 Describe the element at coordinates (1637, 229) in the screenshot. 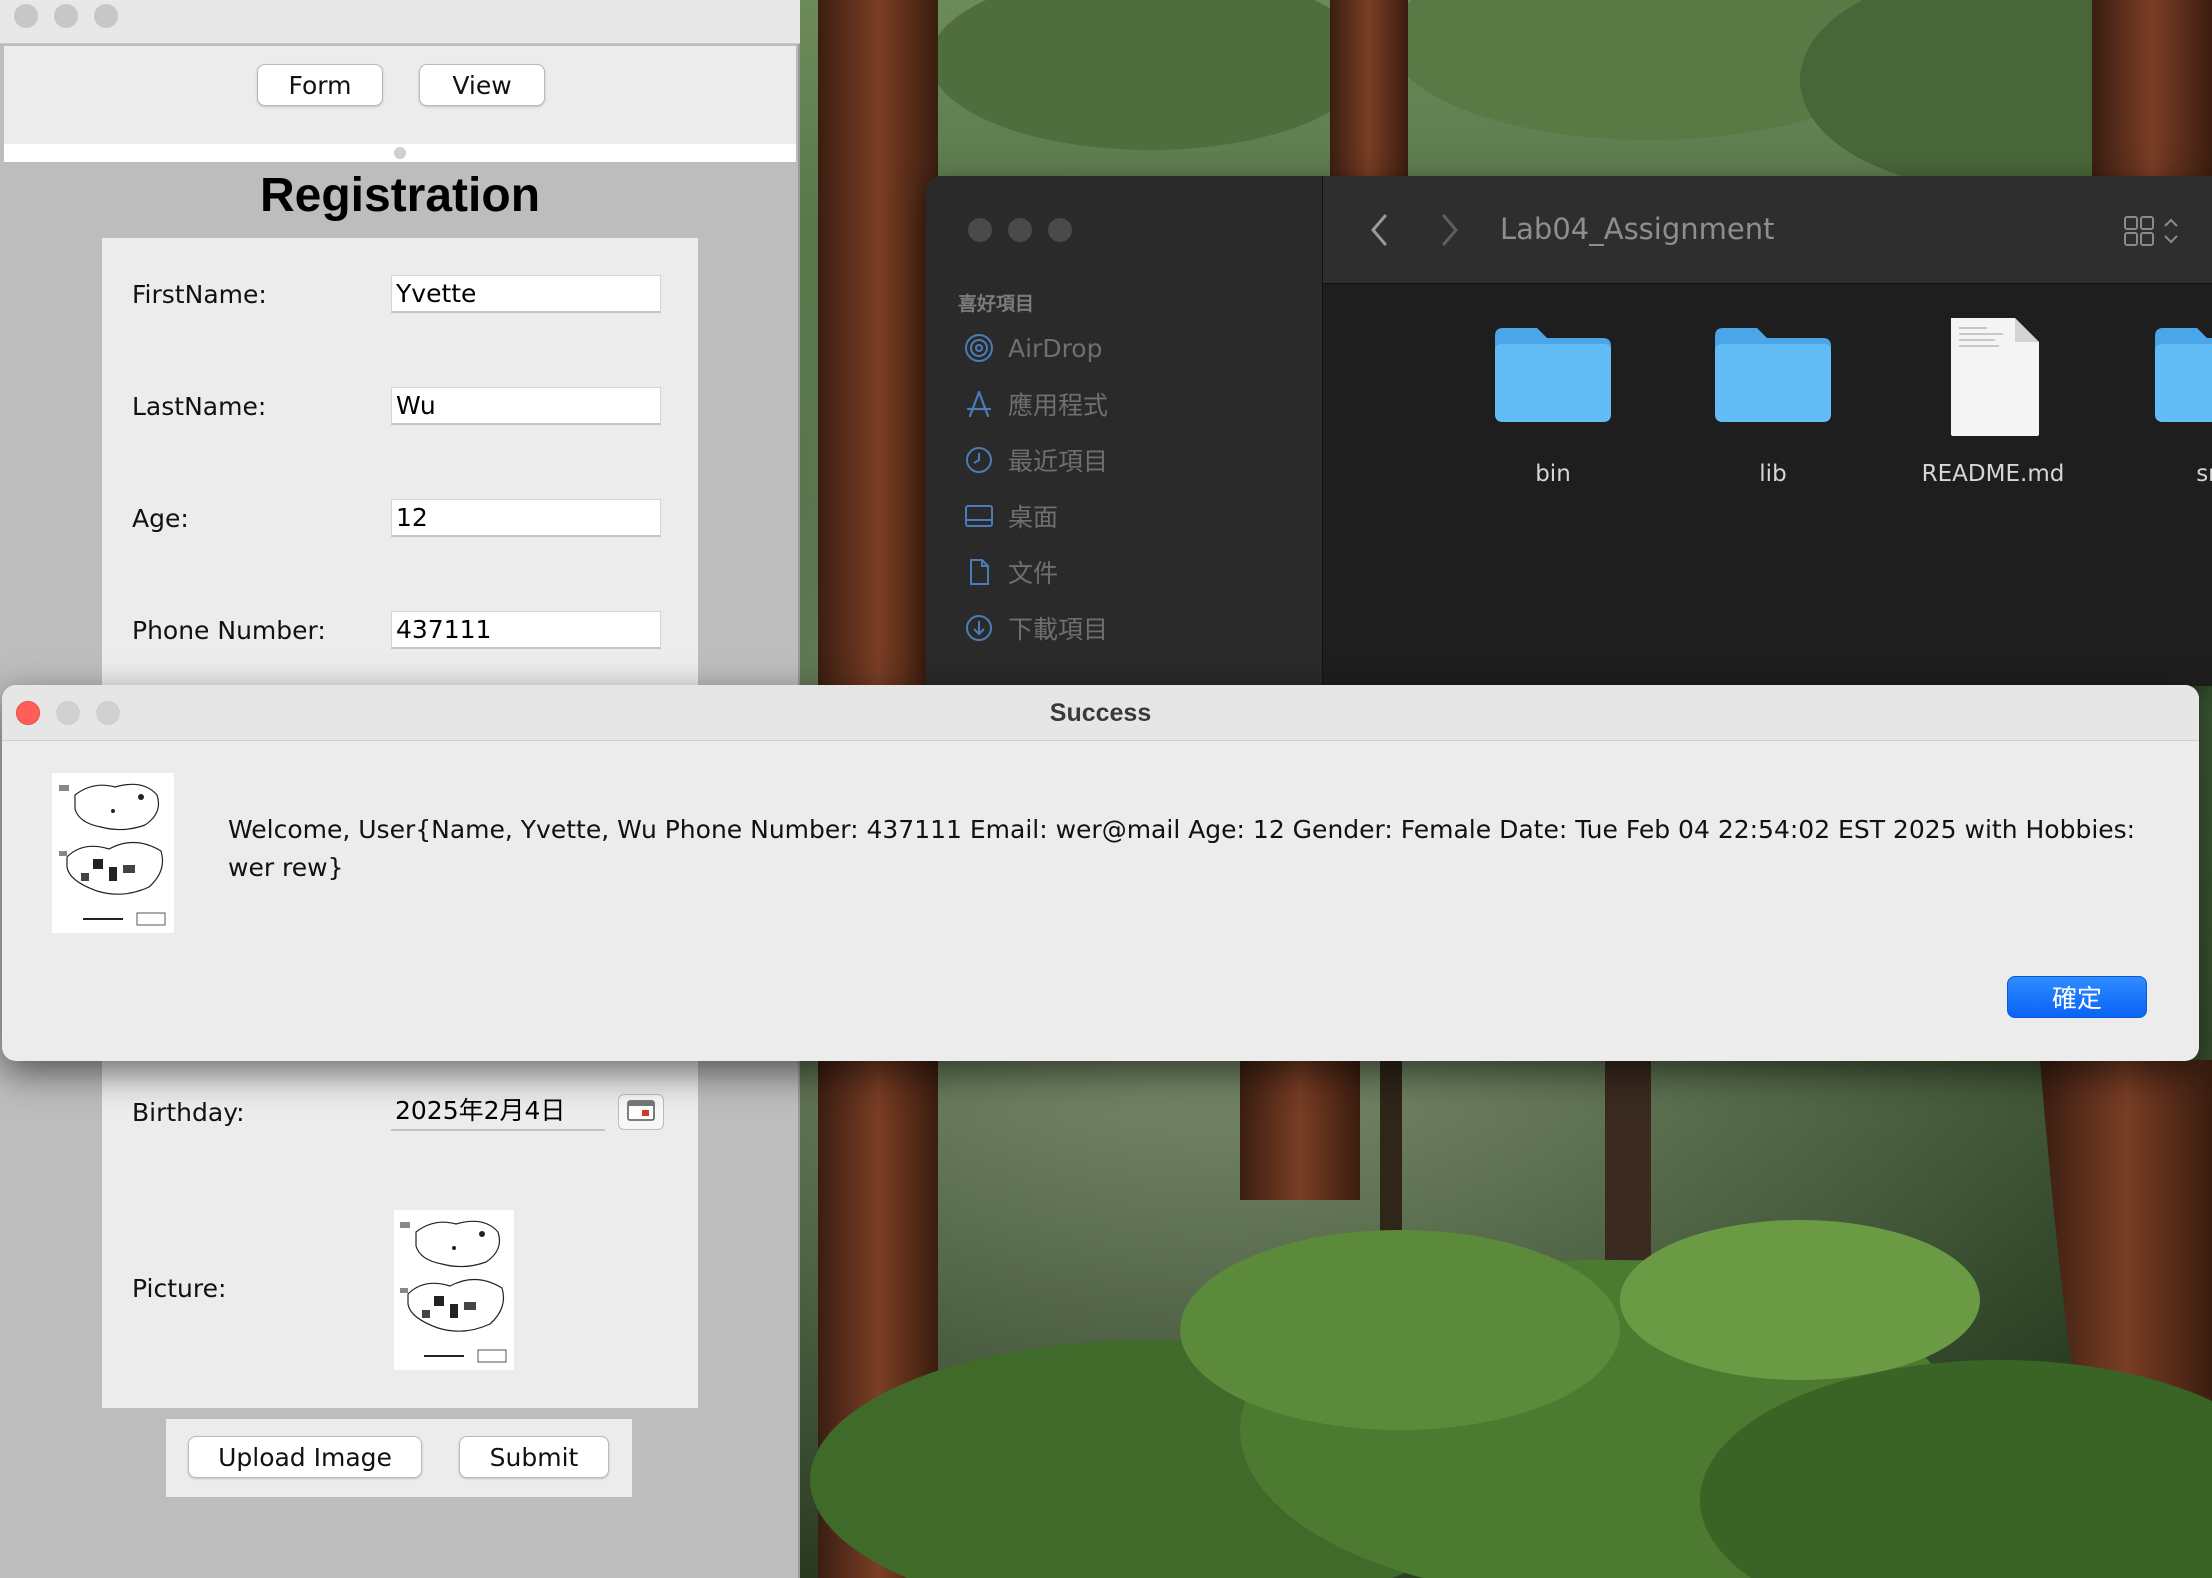

I see `finder-folder-title: Lab04_Assignment` at that location.